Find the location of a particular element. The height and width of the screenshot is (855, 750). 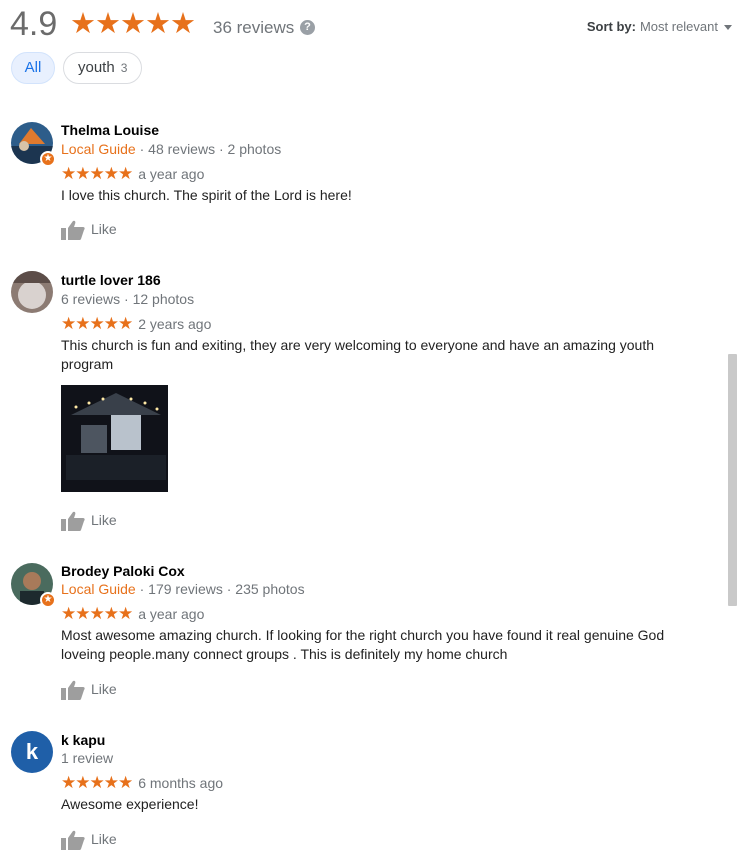

sort-dropdown: Sort by: Most relevant is located at coordinates (659, 26).